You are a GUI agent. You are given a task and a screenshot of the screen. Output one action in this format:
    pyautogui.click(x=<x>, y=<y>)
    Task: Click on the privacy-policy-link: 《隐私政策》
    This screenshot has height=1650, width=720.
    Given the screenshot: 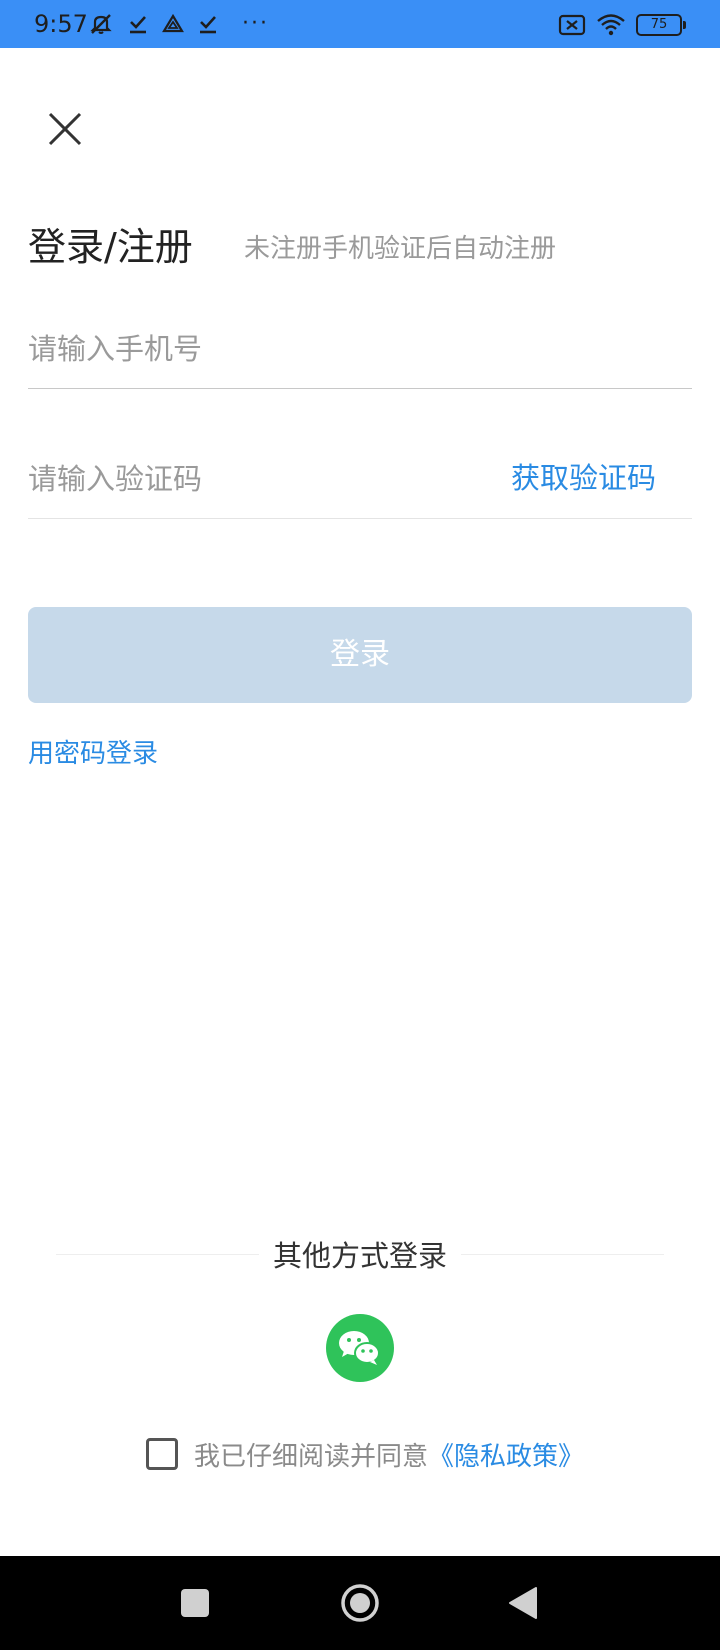 What is the action you would take?
    pyautogui.click(x=506, y=1454)
    